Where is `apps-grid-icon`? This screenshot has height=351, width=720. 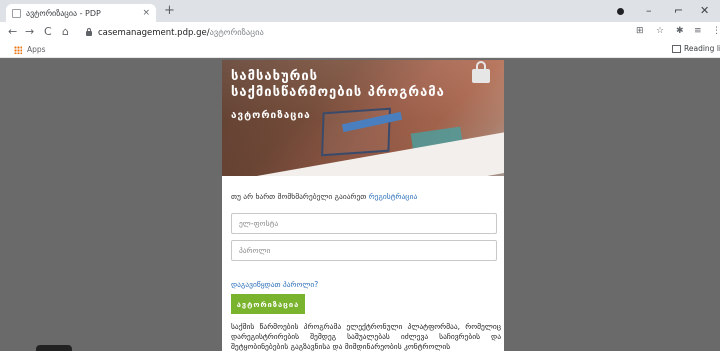 apps-grid-icon is located at coordinates (18, 49).